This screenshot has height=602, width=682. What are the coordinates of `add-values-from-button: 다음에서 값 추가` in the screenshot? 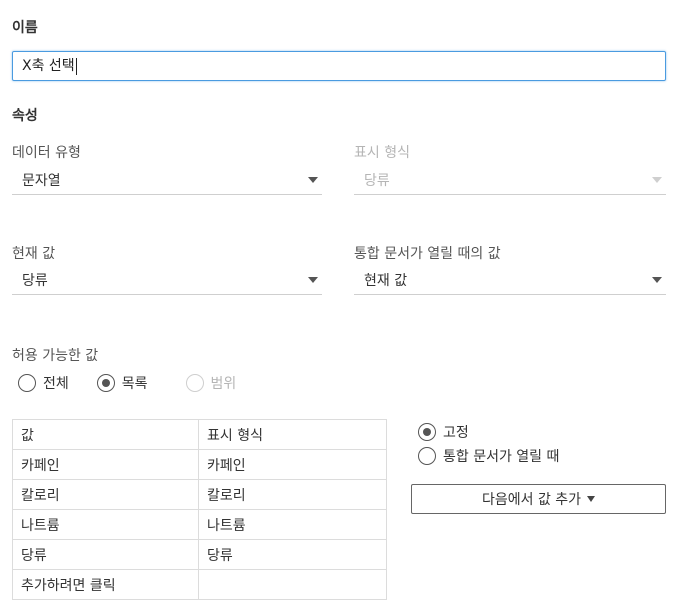 It's located at (538, 499).